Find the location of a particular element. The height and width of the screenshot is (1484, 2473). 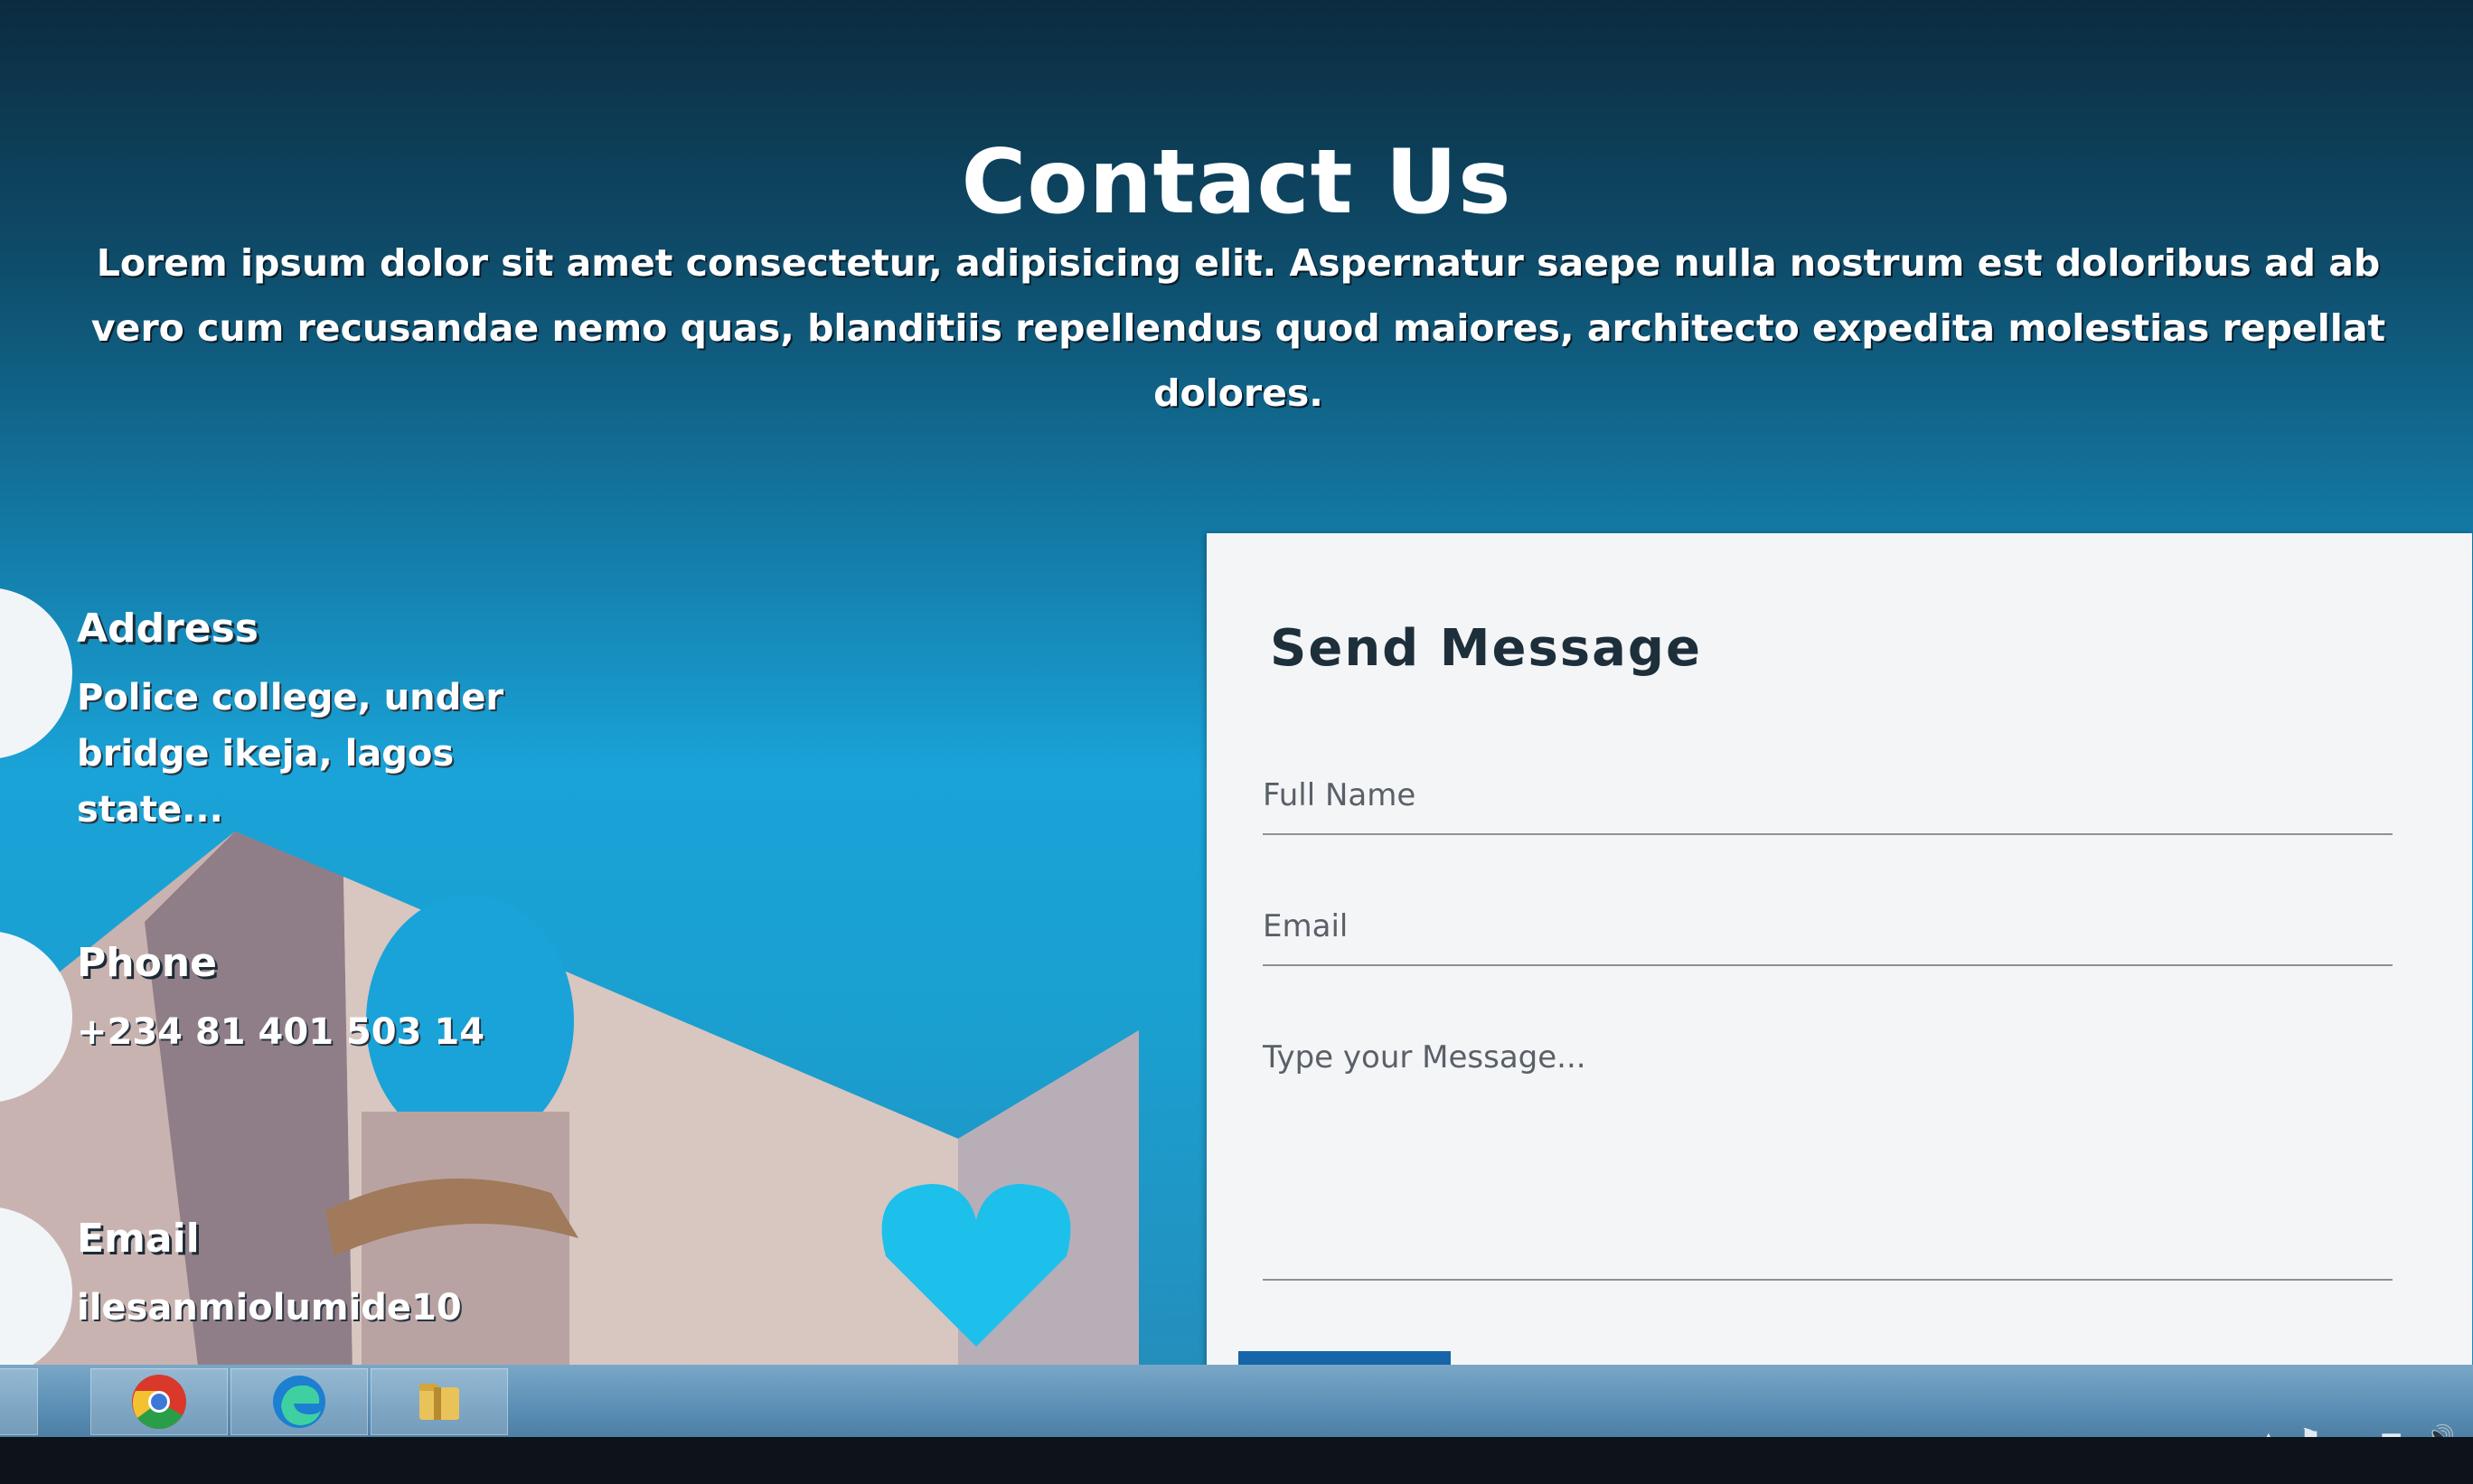

phone-value: +234 81 401 503 14 is located at coordinates (281, 1032).